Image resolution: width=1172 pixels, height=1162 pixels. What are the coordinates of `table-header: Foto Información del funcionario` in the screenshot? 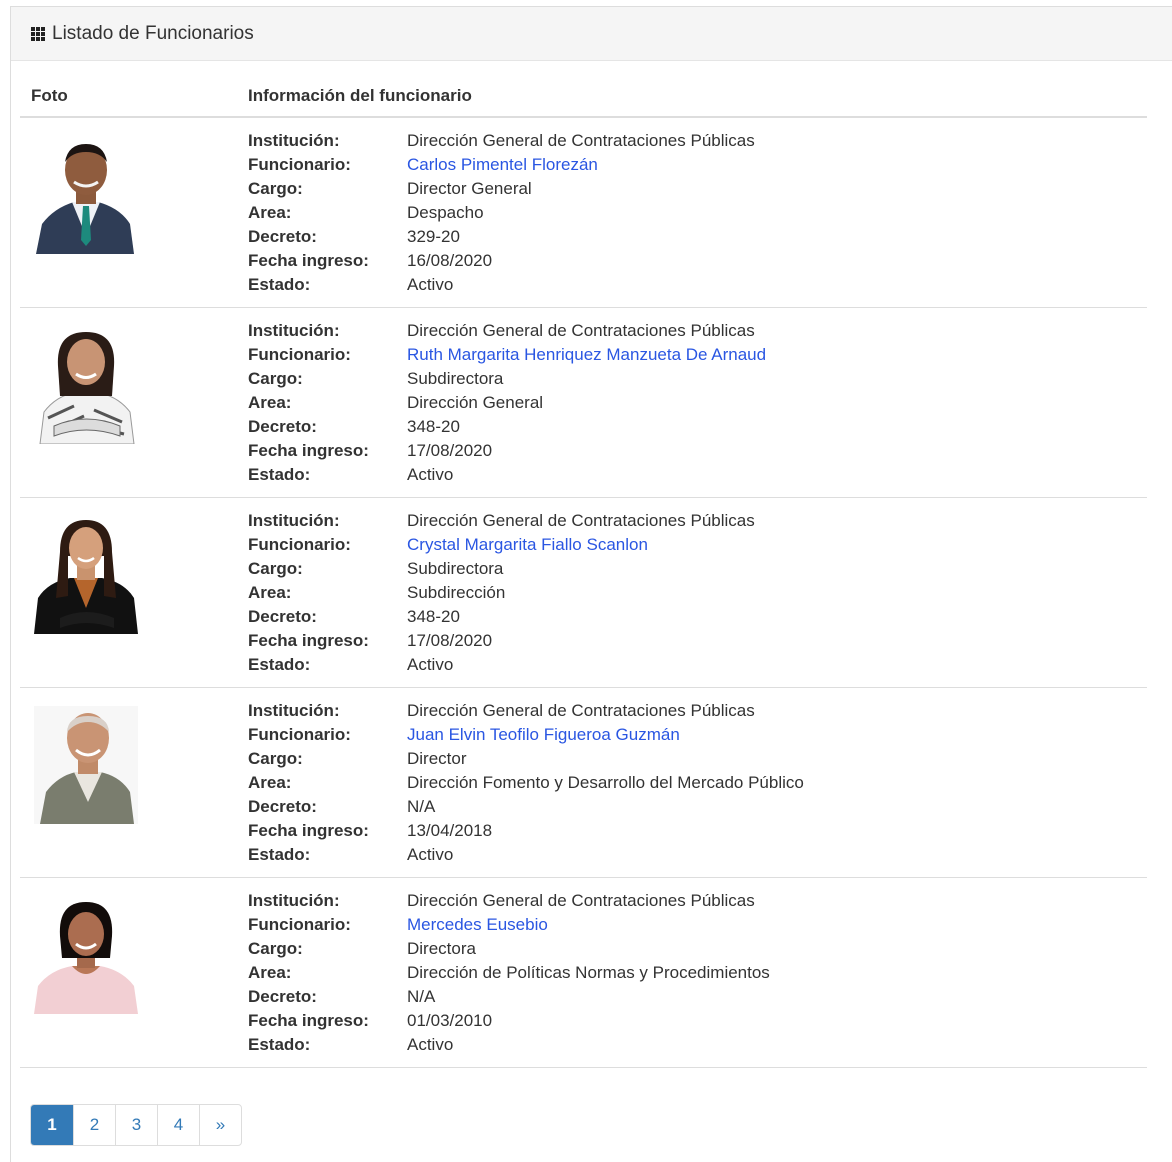 It's located at (583, 96).